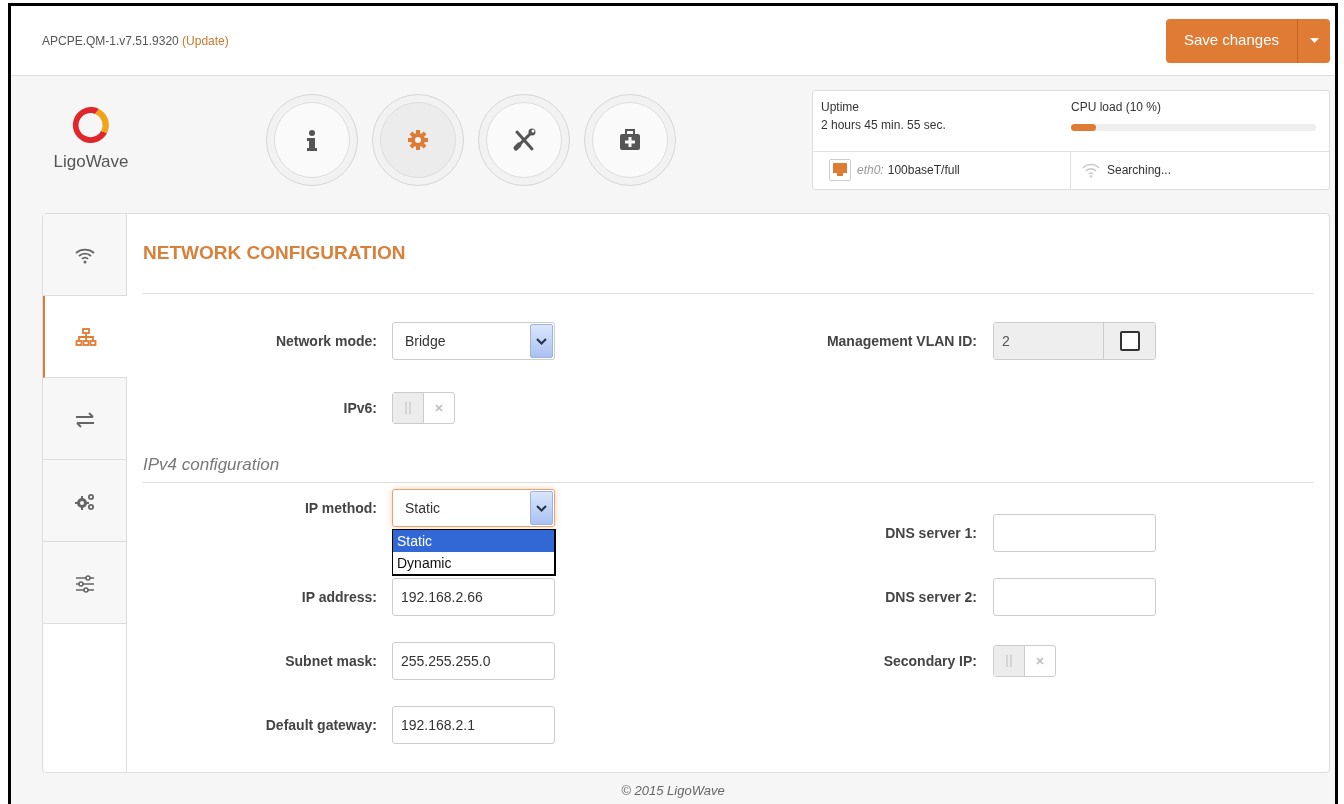 The height and width of the screenshot is (804, 1344). Describe the element at coordinates (325, 341) in the screenshot. I see `field-label: Network mode:` at that location.